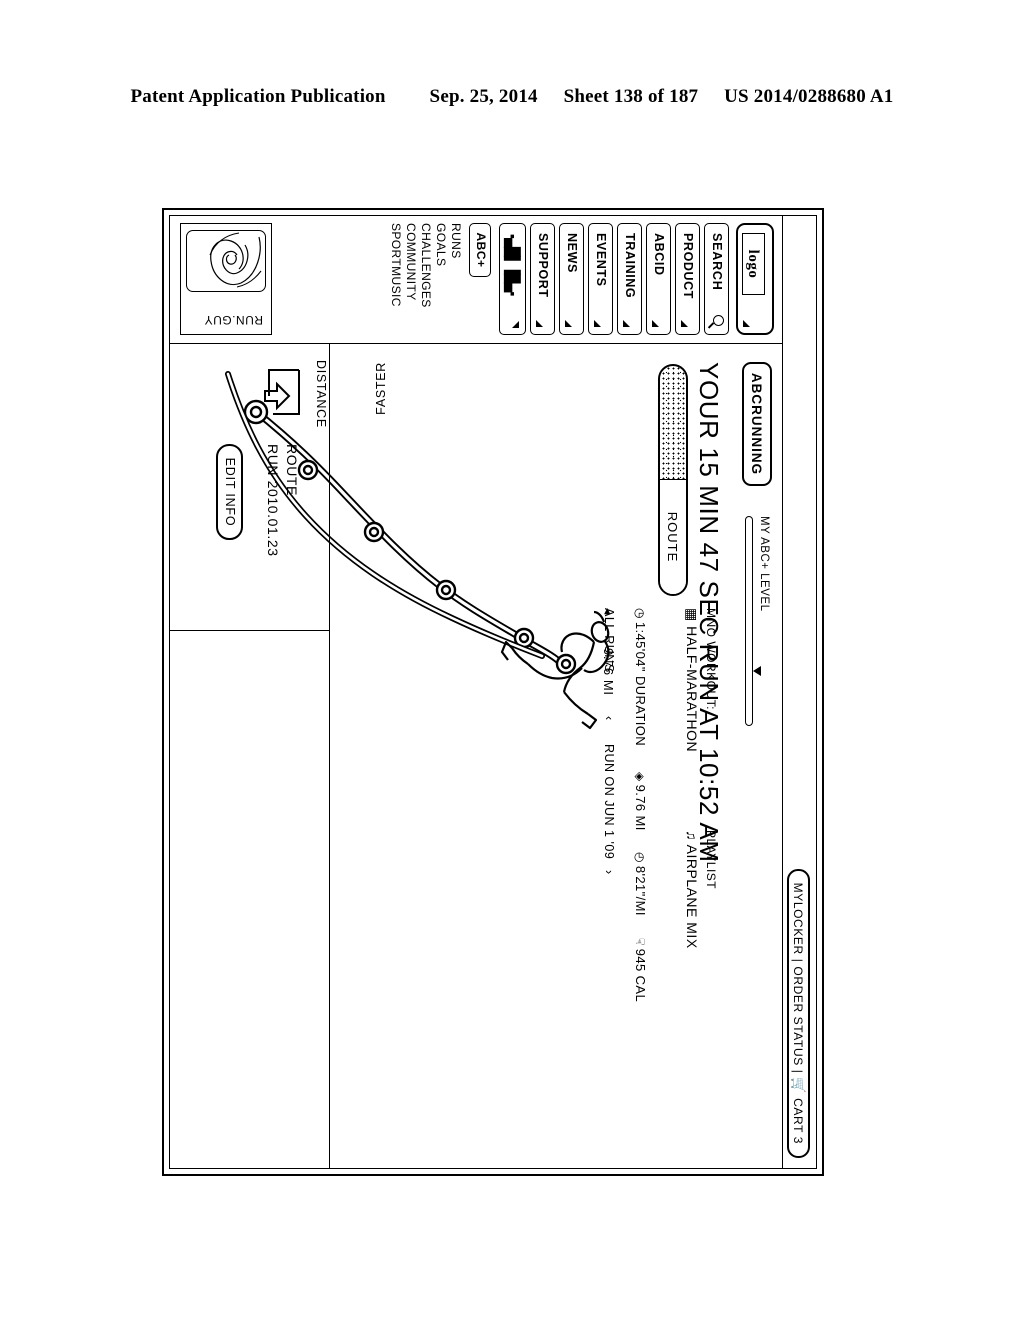 The height and width of the screenshot is (1320, 1024). I want to click on order-status-link: ORDER STATUS, so click(798, 1015).